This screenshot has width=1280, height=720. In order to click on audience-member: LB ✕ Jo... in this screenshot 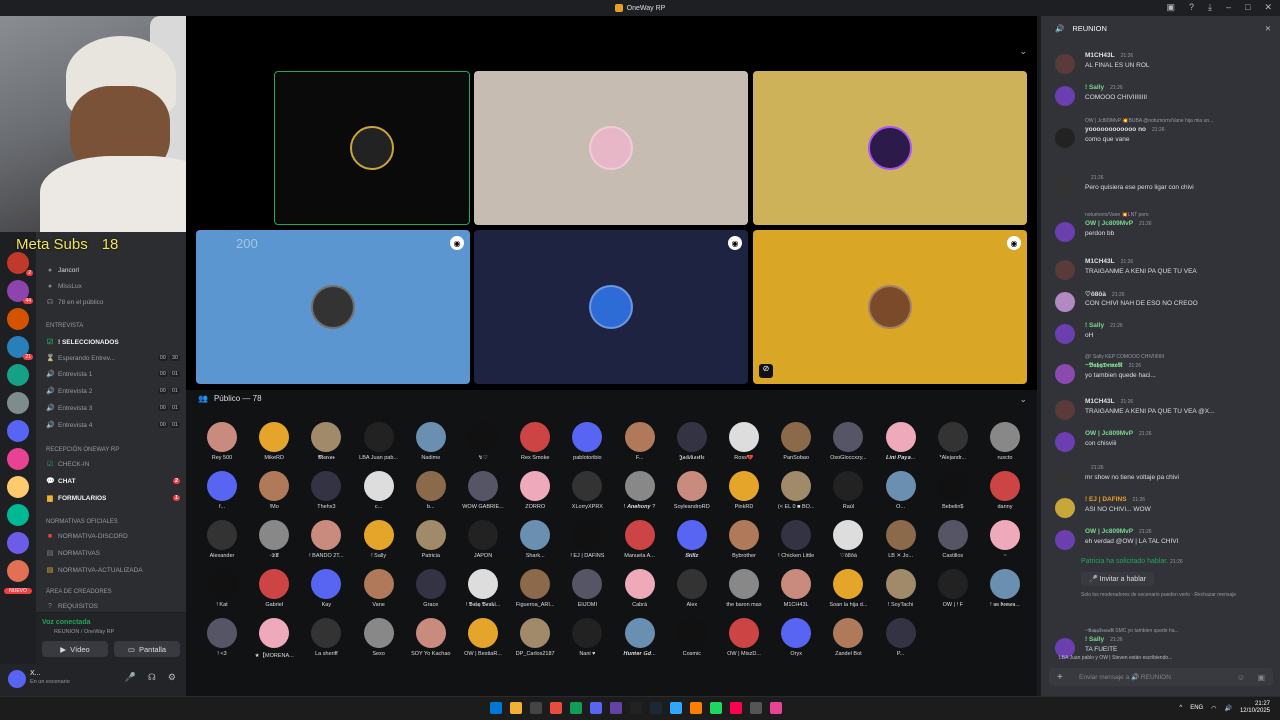, I will do `click(901, 539)`.